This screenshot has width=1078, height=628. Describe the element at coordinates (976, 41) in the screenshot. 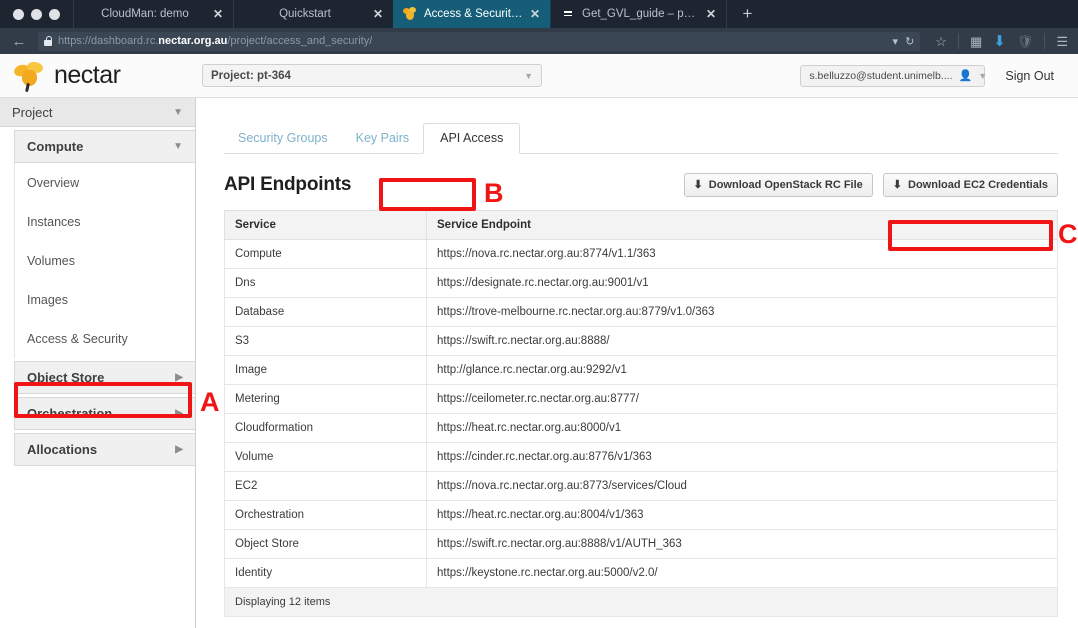

I see `reading-list-icon: ▦` at that location.